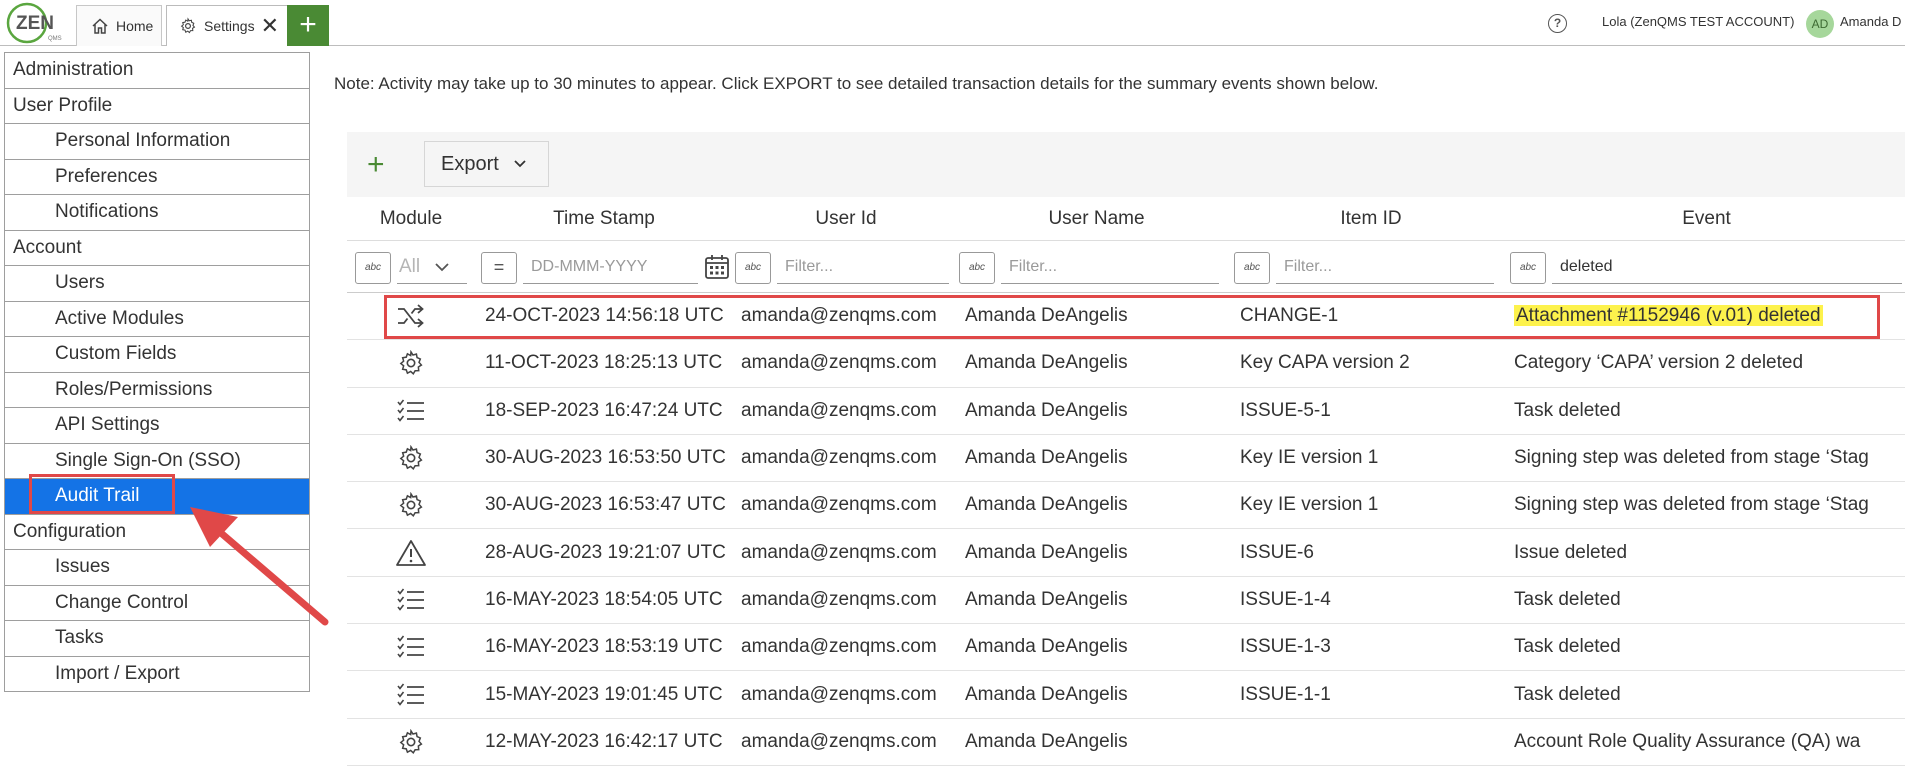 This screenshot has height=779, width=1905. Describe the element at coordinates (157, 426) in the screenshot. I see `sidebar-item-api-settings: API Settings` at that location.